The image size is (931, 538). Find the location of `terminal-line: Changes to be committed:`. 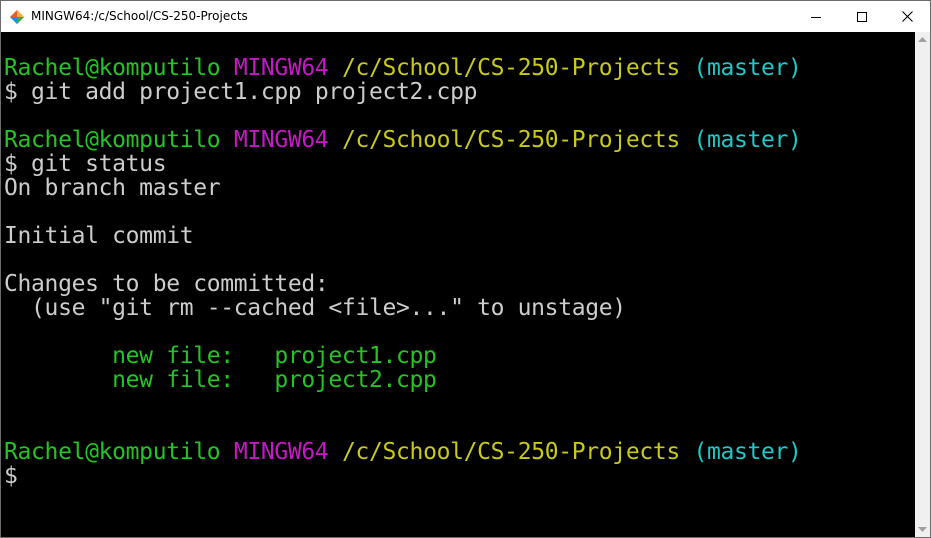

terminal-line: Changes to be committed: is located at coordinates (166, 284).